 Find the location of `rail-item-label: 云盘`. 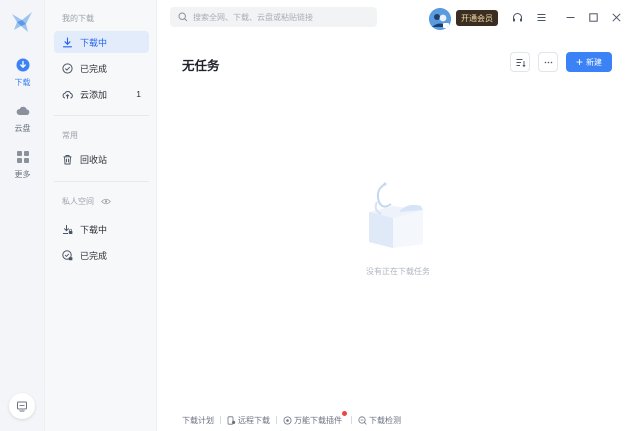

rail-item-label: 云盘 is located at coordinates (22, 128).